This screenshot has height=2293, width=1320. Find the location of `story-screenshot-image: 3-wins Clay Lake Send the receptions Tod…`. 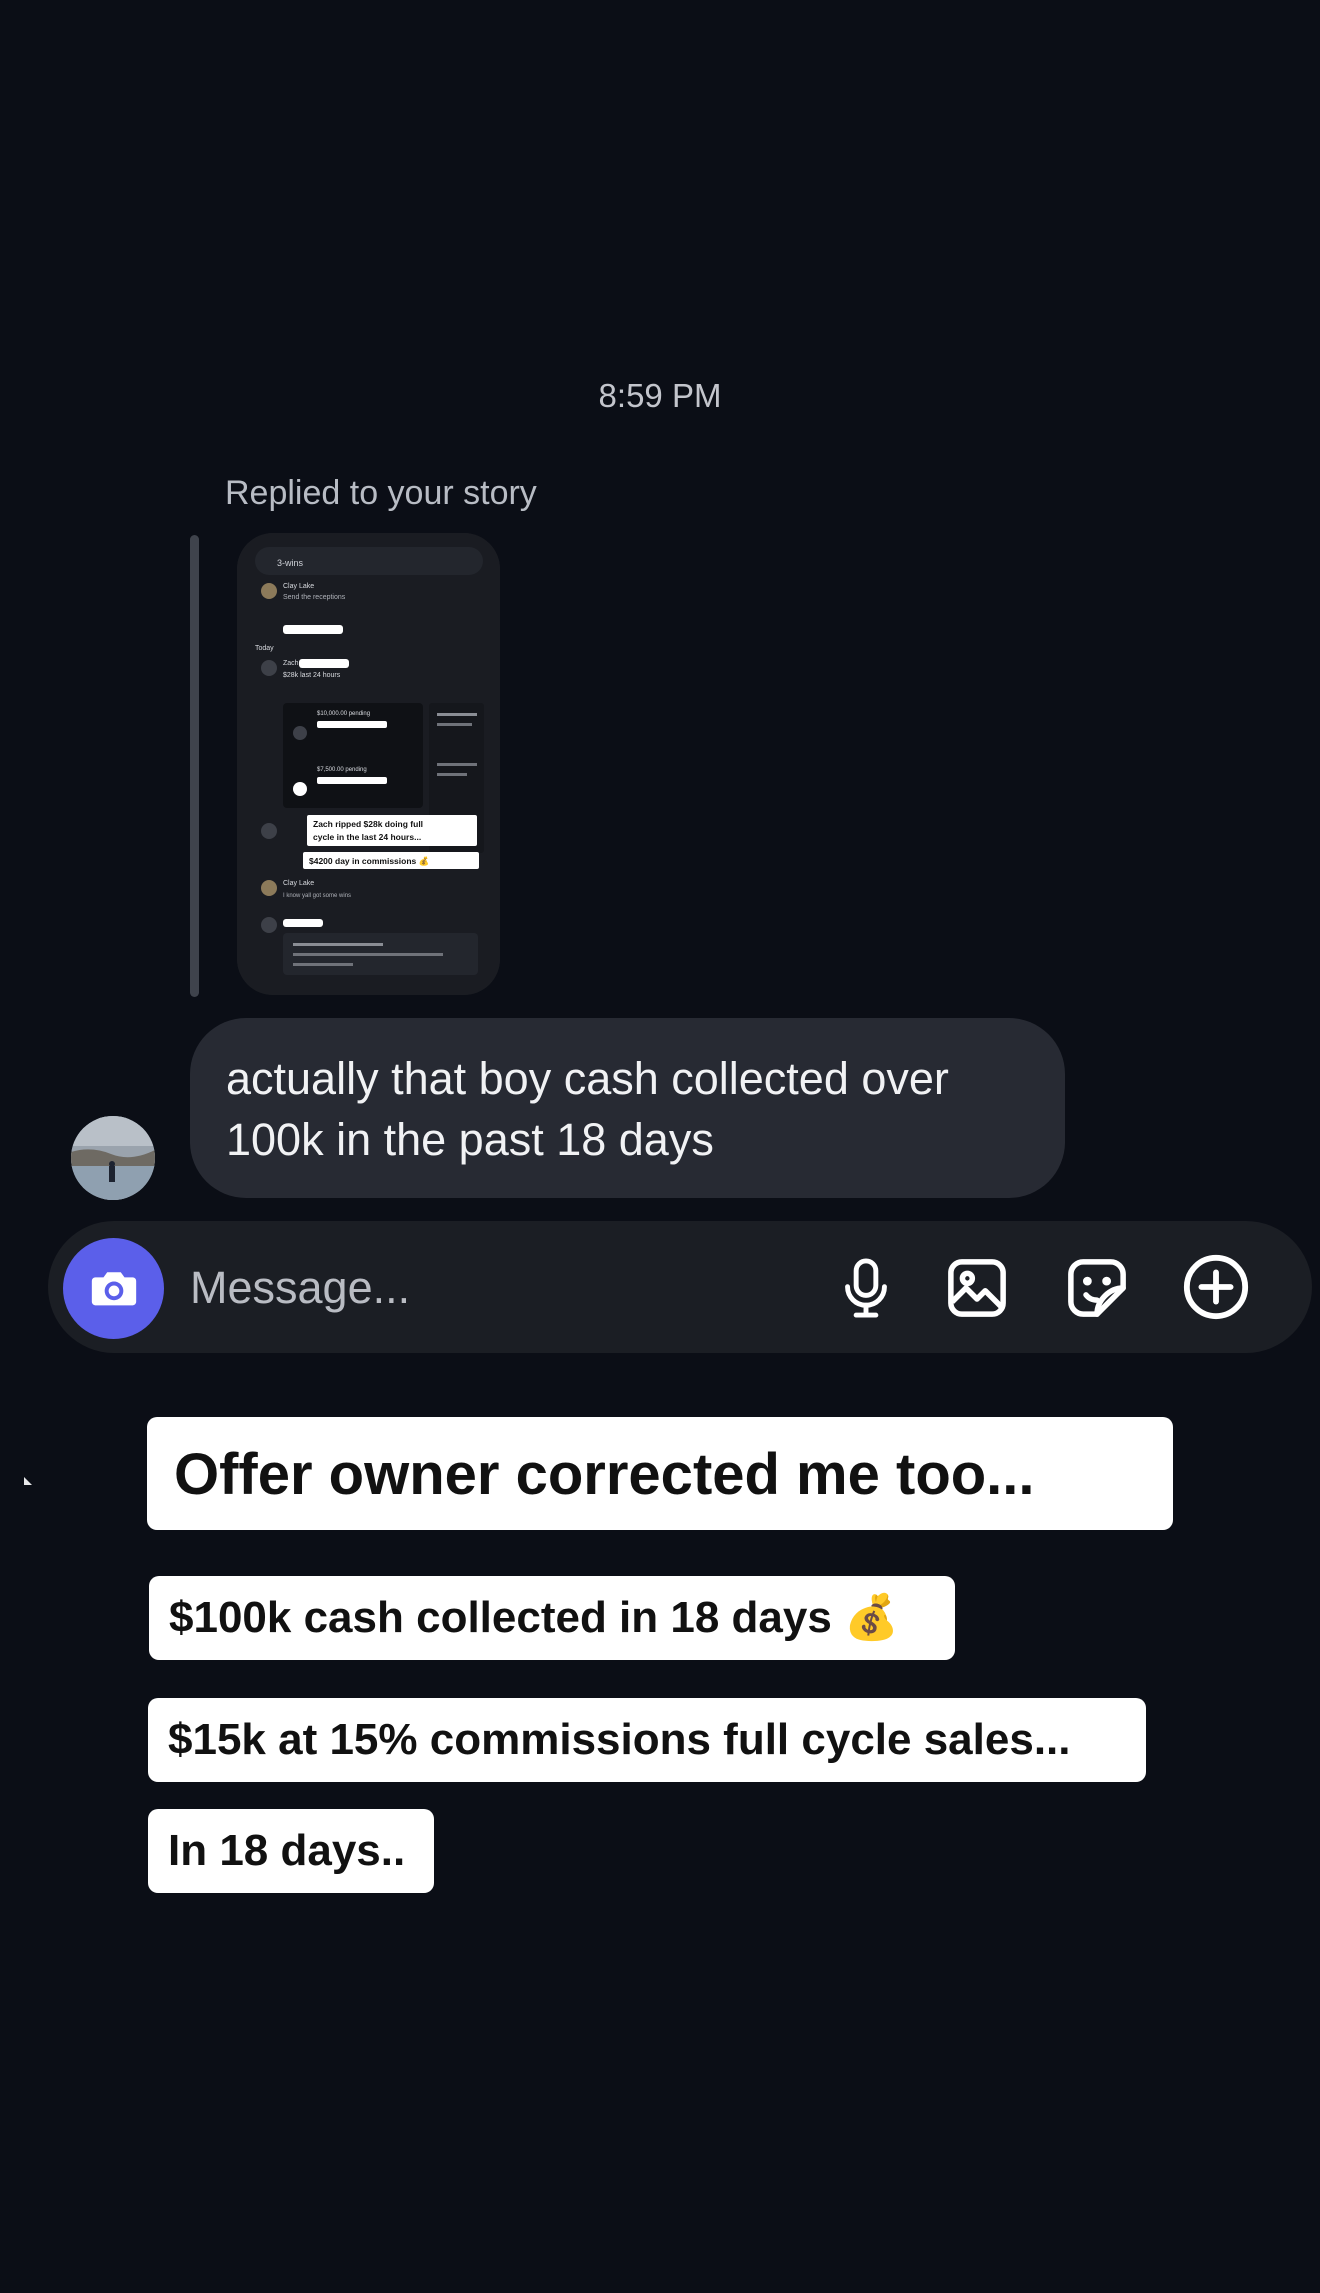

story-screenshot-image: 3-wins Clay Lake Send the receptions Tod… is located at coordinates (368, 764).